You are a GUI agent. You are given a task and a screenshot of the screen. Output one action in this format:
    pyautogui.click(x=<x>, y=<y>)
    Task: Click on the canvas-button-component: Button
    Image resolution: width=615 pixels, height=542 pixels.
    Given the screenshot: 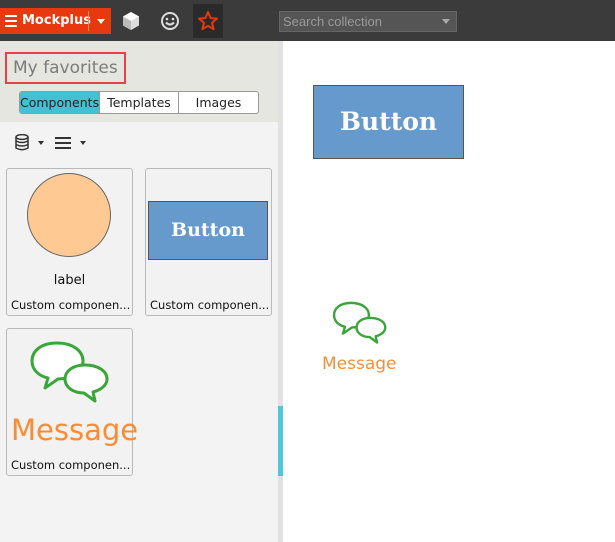 What is the action you would take?
    pyautogui.click(x=388, y=122)
    